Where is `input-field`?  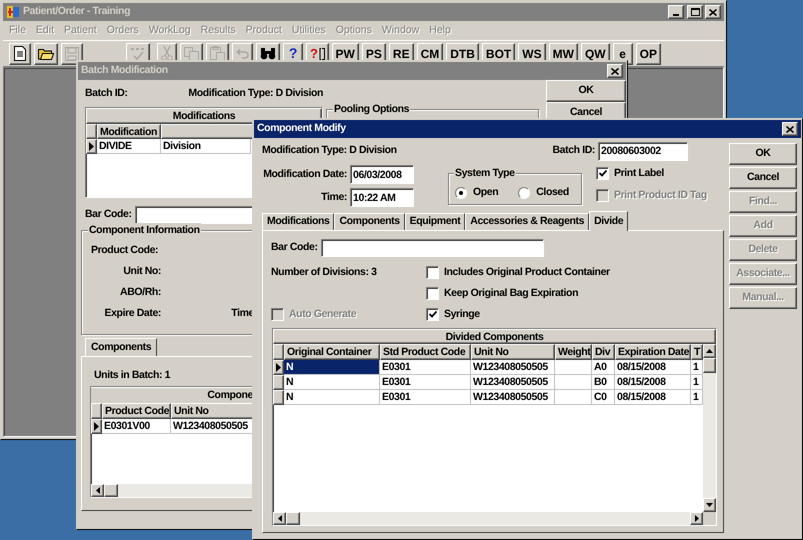
input-field is located at coordinates (432, 248).